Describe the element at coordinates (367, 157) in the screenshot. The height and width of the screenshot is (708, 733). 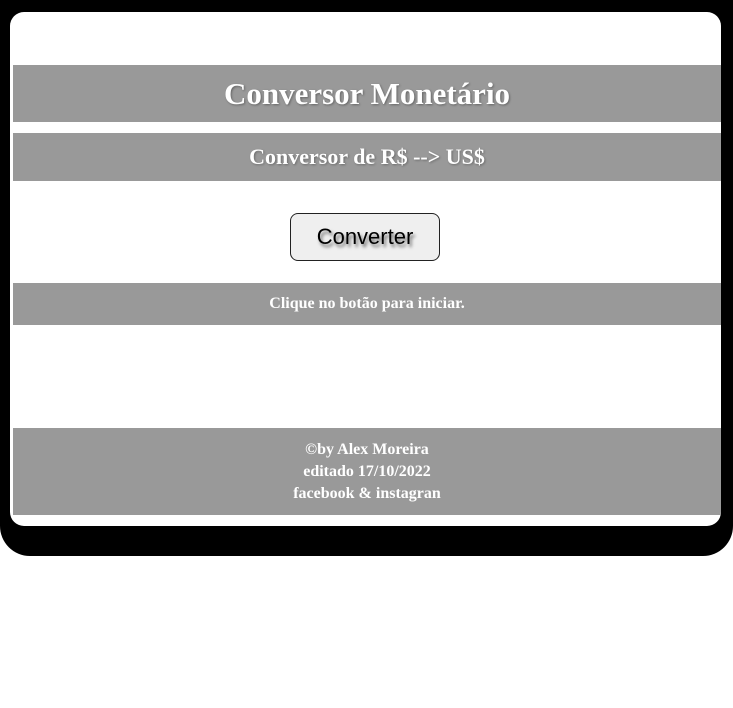
I see `page-subtitle: Conversor de R$ --> US$` at that location.